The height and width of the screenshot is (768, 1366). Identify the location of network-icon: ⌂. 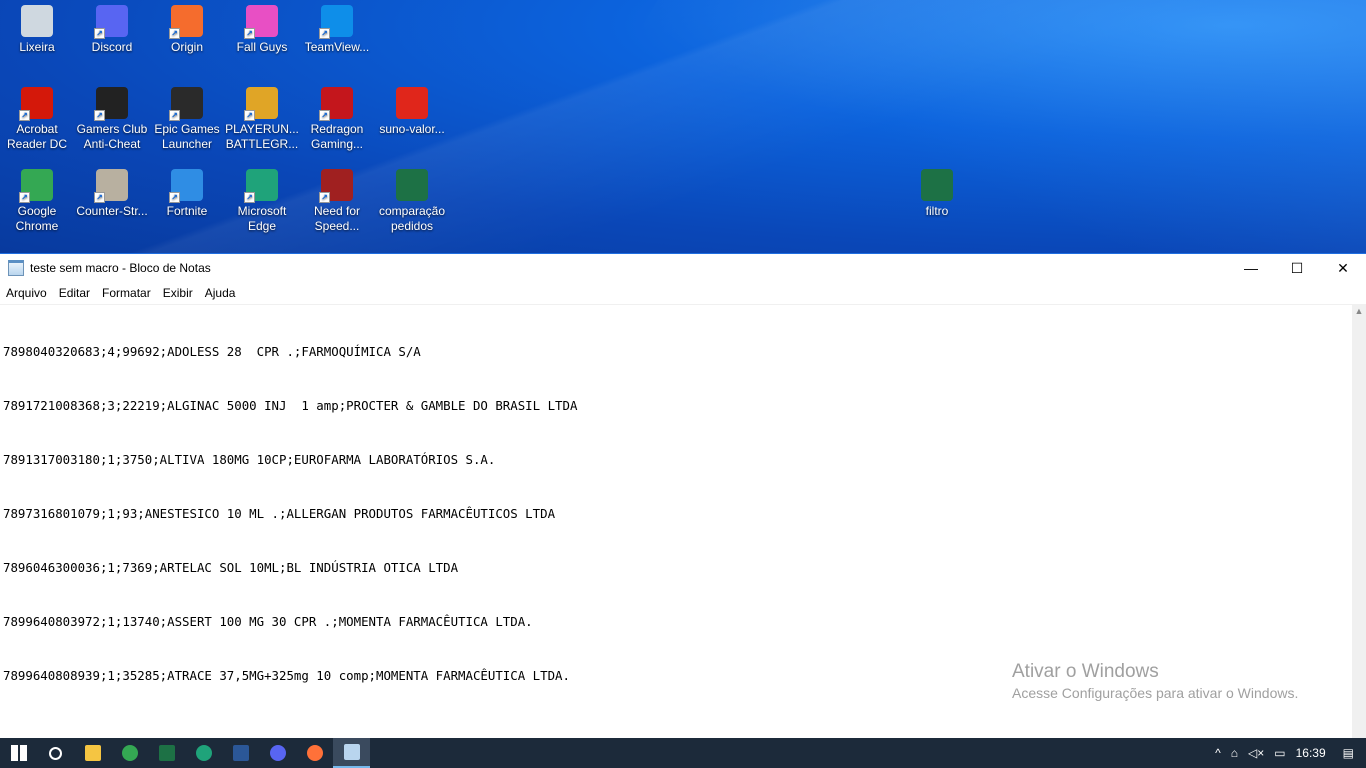
(1234, 753).